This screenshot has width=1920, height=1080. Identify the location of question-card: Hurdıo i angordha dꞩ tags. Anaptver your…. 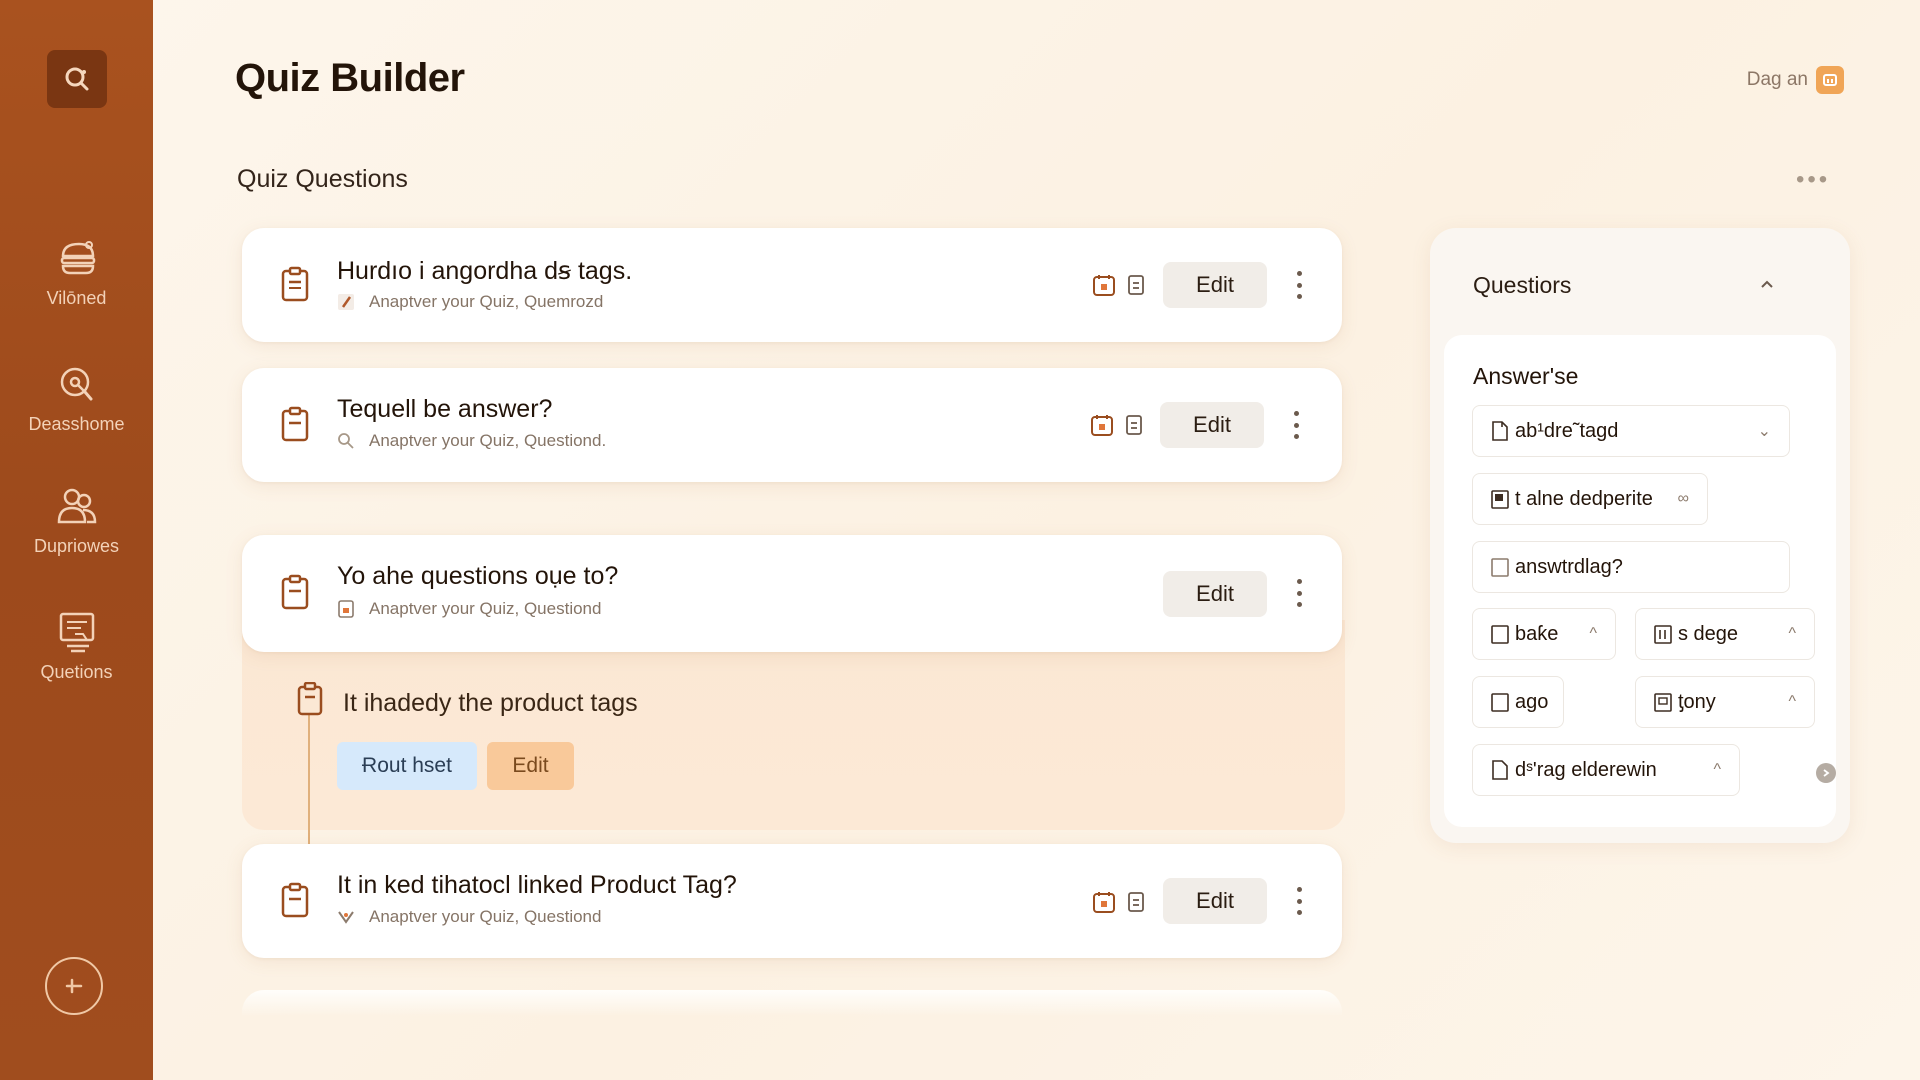
(792, 285).